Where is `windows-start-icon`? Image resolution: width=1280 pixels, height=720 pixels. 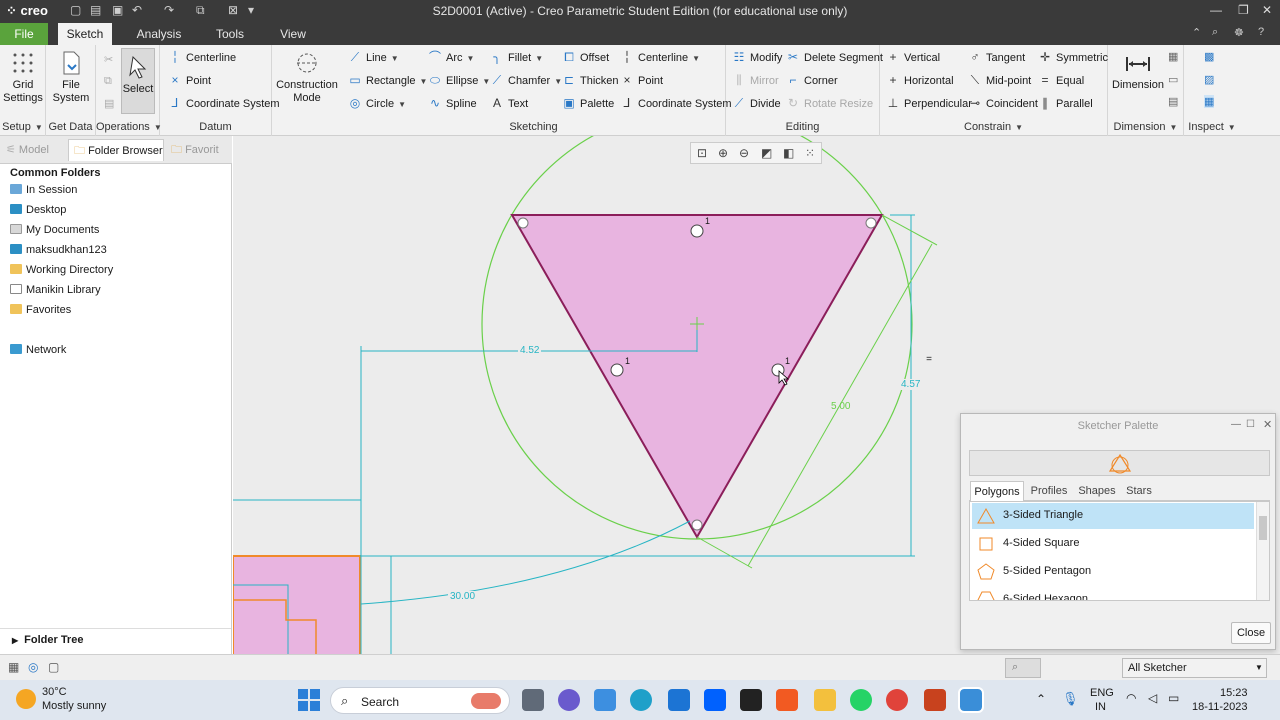 windows-start-icon is located at coordinates (309, 700).